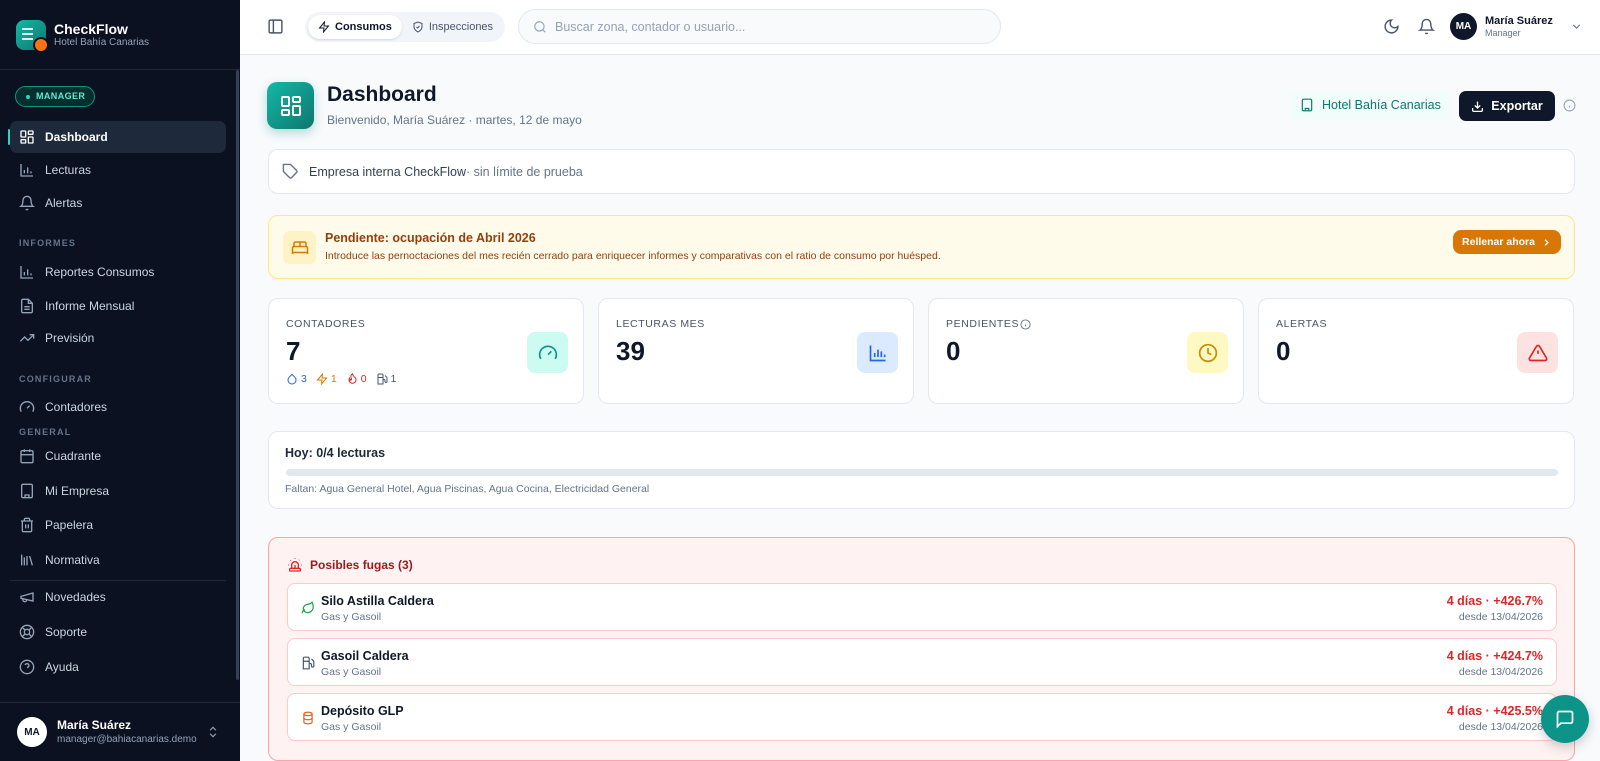  I want to click on checkflow-logo-icon, so click(32, 36).